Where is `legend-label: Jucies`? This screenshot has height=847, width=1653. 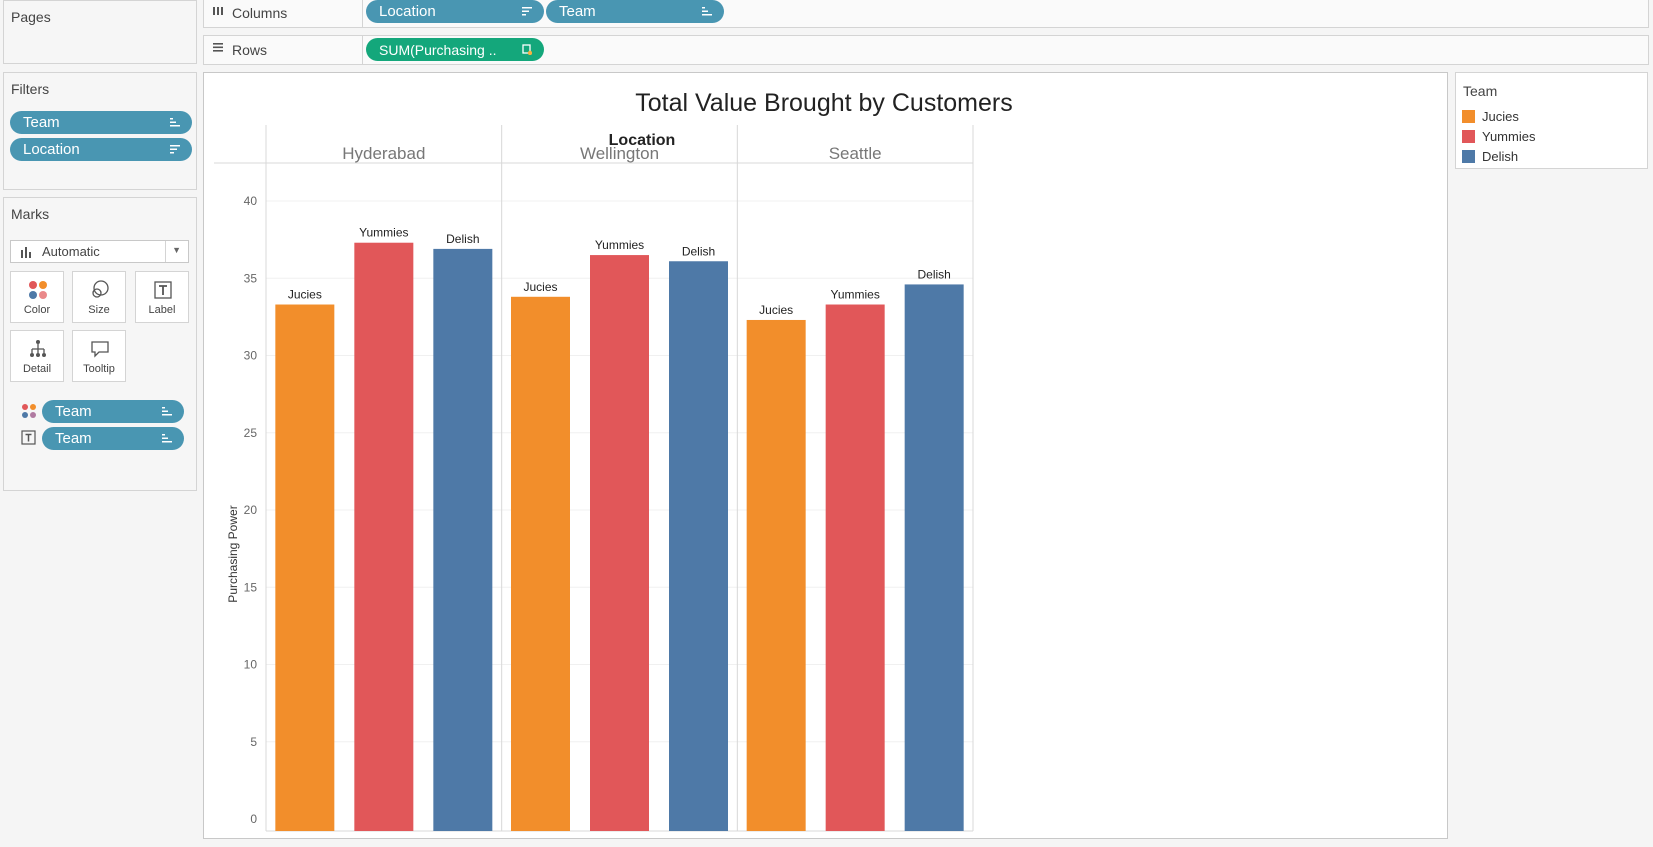 legend-label: Jucies is located at coordinates (1500, 116).